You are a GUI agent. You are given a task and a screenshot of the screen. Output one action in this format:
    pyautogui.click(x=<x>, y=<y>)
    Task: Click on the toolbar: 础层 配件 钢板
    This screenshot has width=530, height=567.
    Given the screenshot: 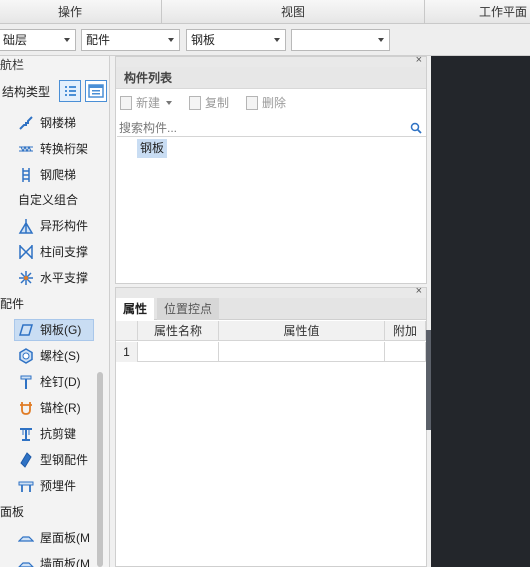 What is the action you would take?
    pyautogui.click(x=265, y=40)
    